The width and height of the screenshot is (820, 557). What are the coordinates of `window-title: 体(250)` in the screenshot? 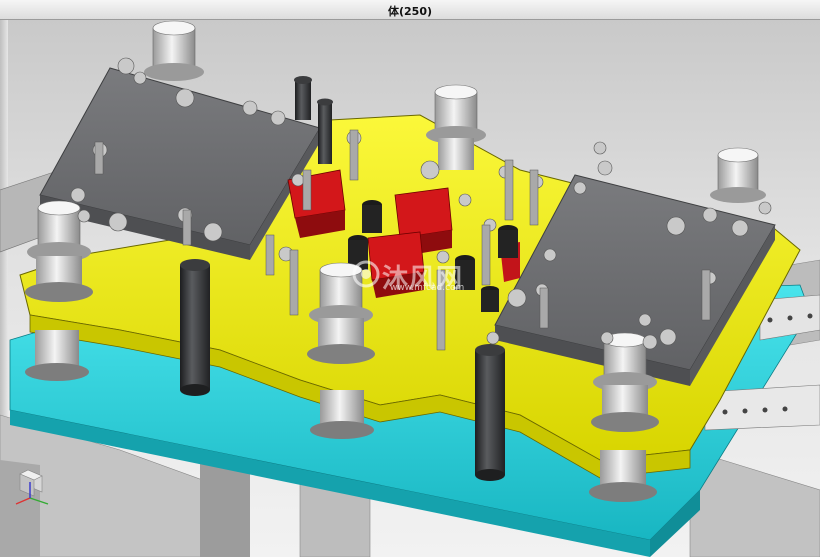 It's located at (410, 11).